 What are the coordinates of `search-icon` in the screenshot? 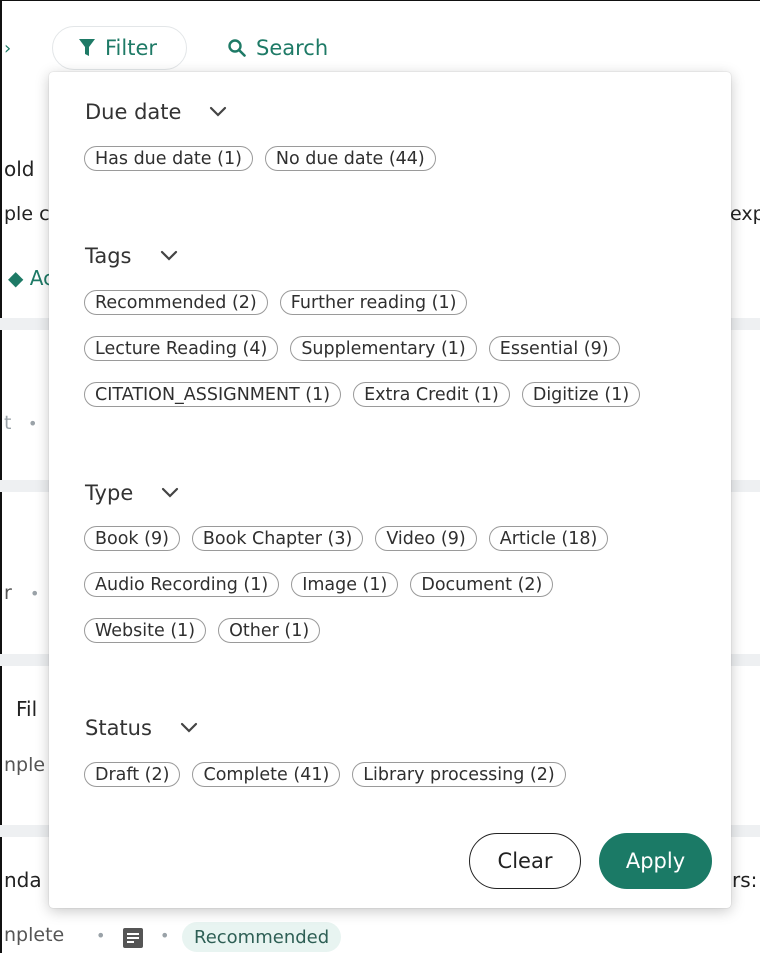 It's located at (237, 48).